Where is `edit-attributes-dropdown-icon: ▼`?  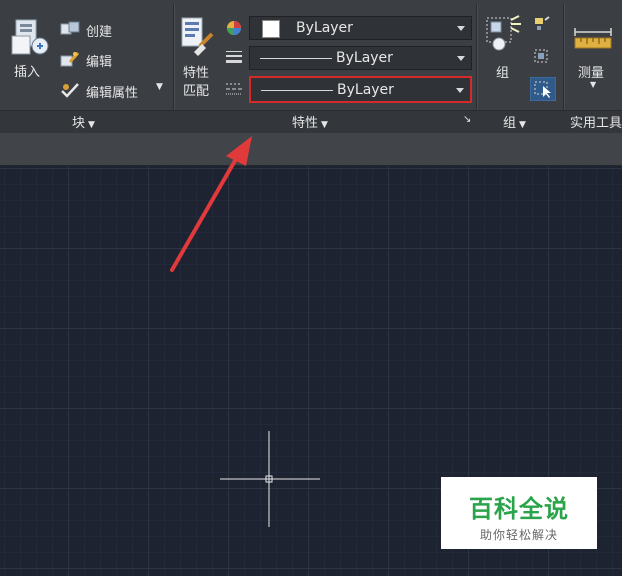 edit-attributes-dropdown-icon: ▼ is located at coordinates (159, 87).